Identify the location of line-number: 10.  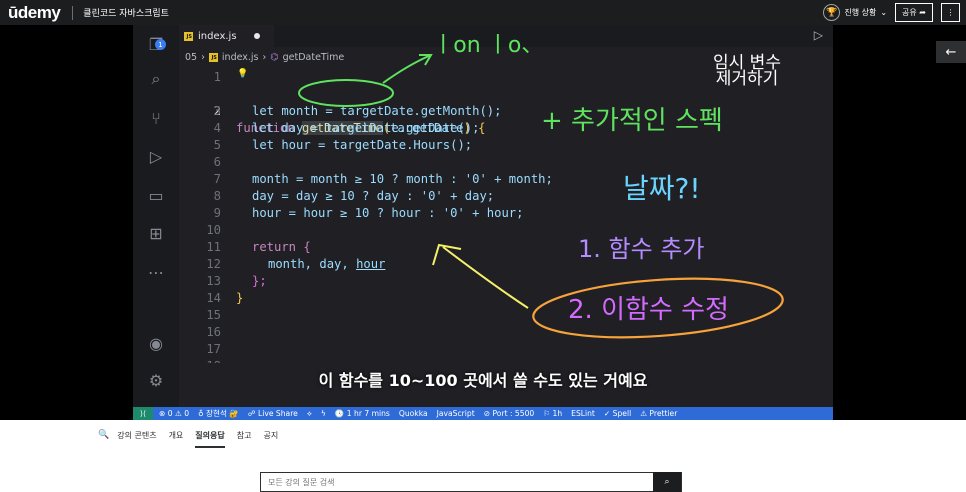
(213, 230).